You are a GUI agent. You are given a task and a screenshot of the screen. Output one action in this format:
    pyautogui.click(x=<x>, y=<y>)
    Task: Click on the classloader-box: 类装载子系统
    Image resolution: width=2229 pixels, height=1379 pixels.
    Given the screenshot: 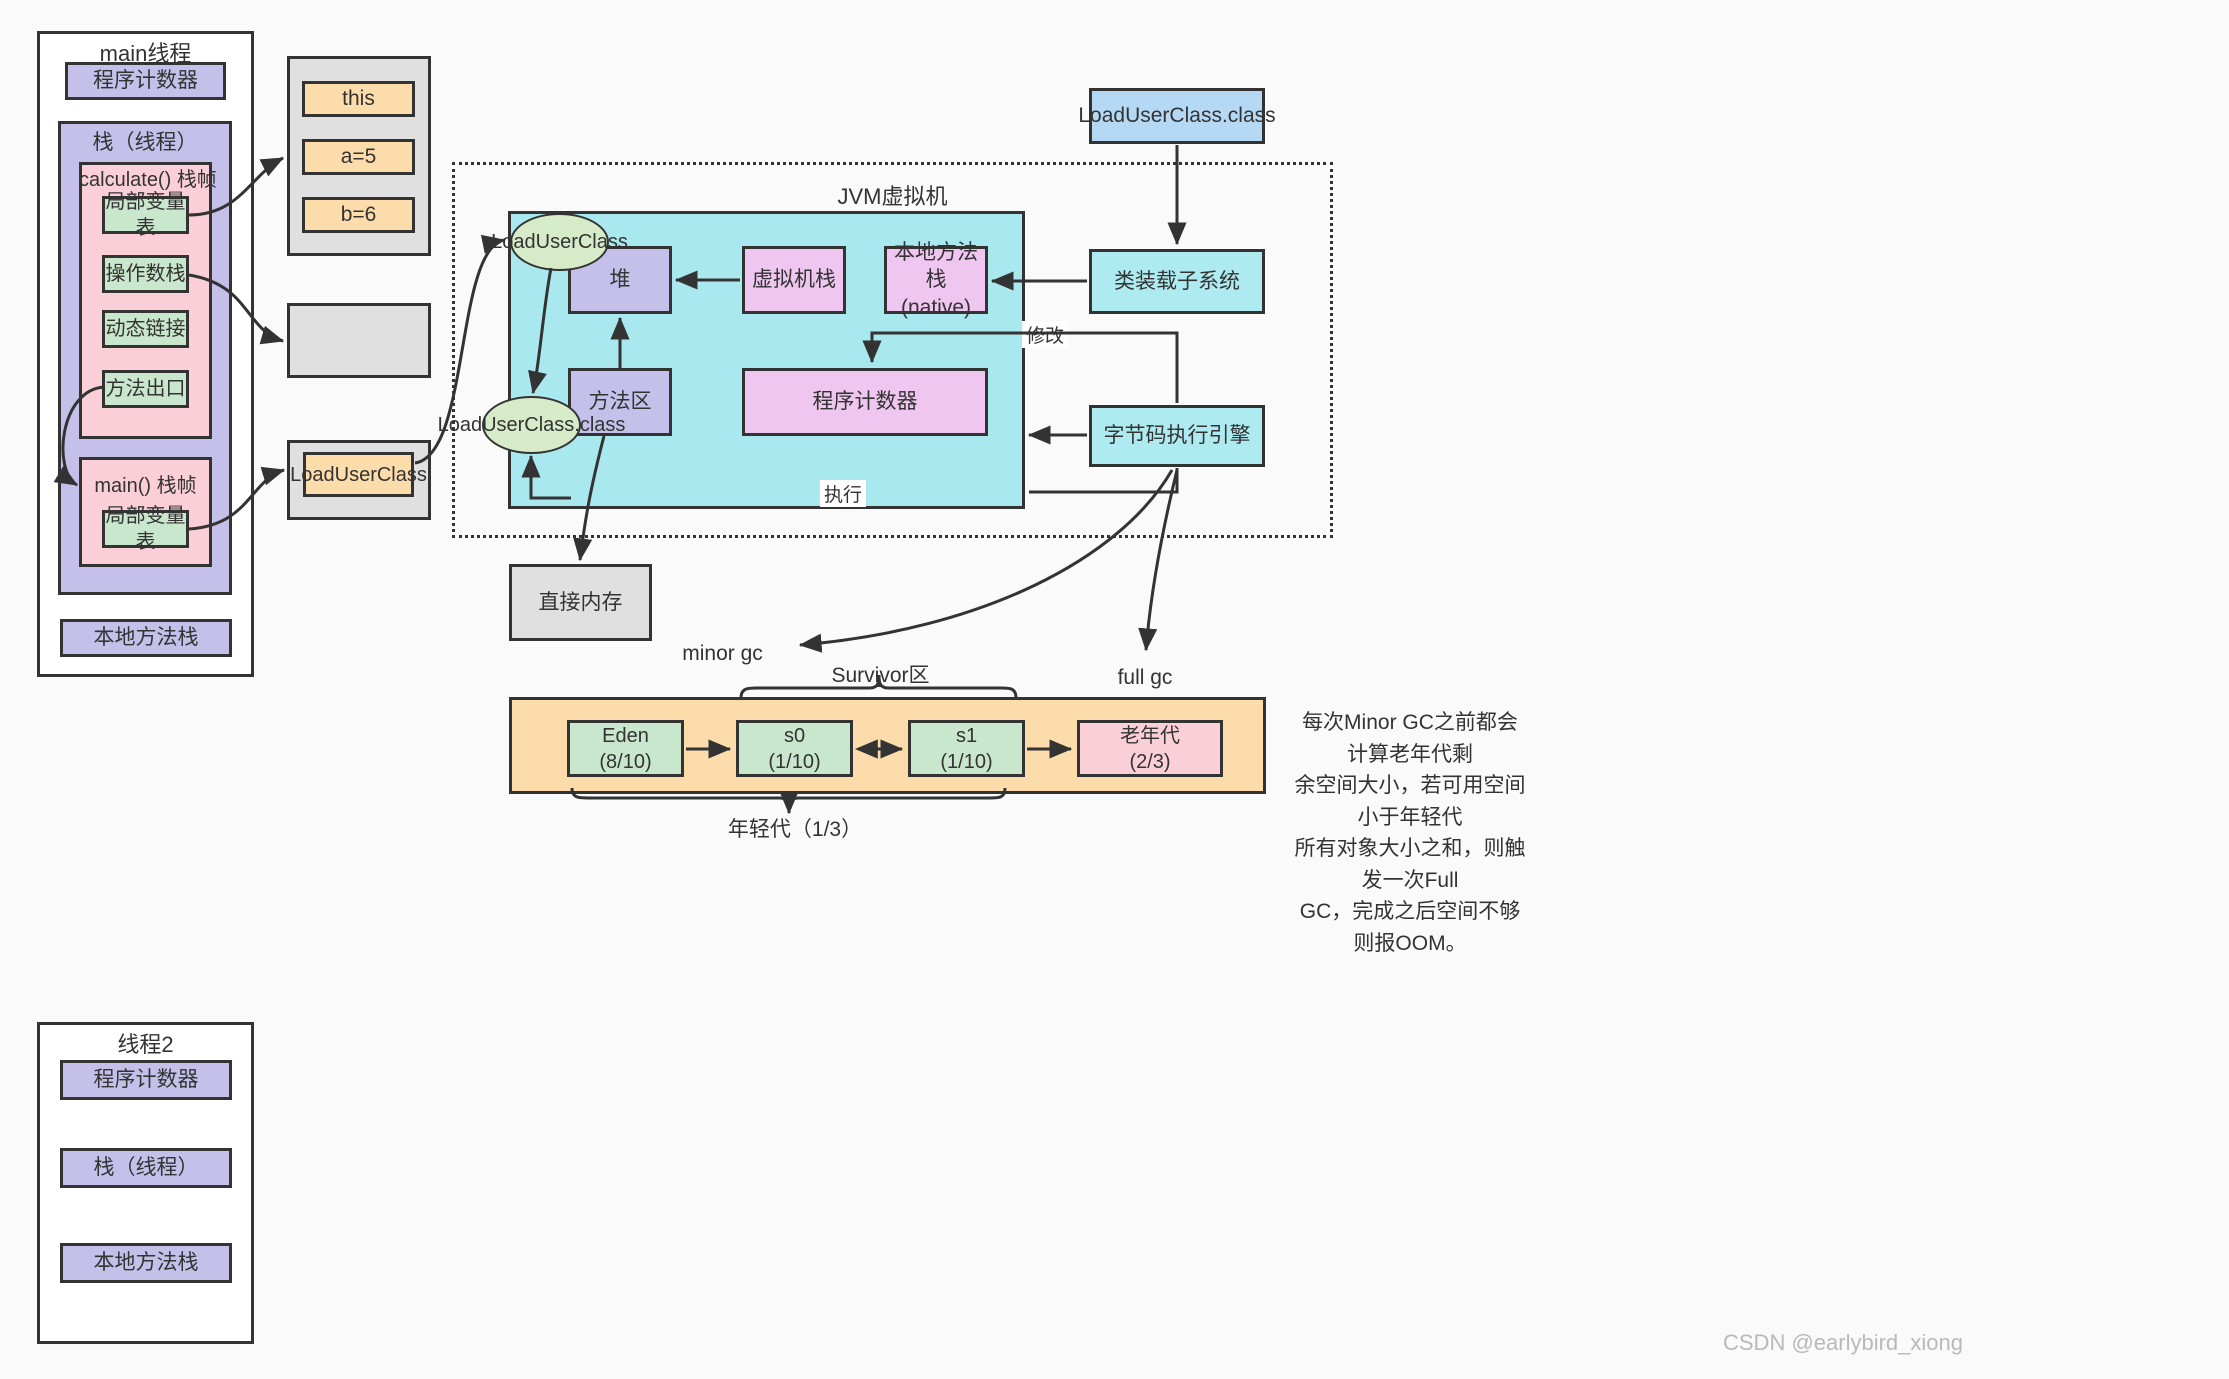 What is the action you would take?
    pyautogui.click(x=1177, y=281)
    